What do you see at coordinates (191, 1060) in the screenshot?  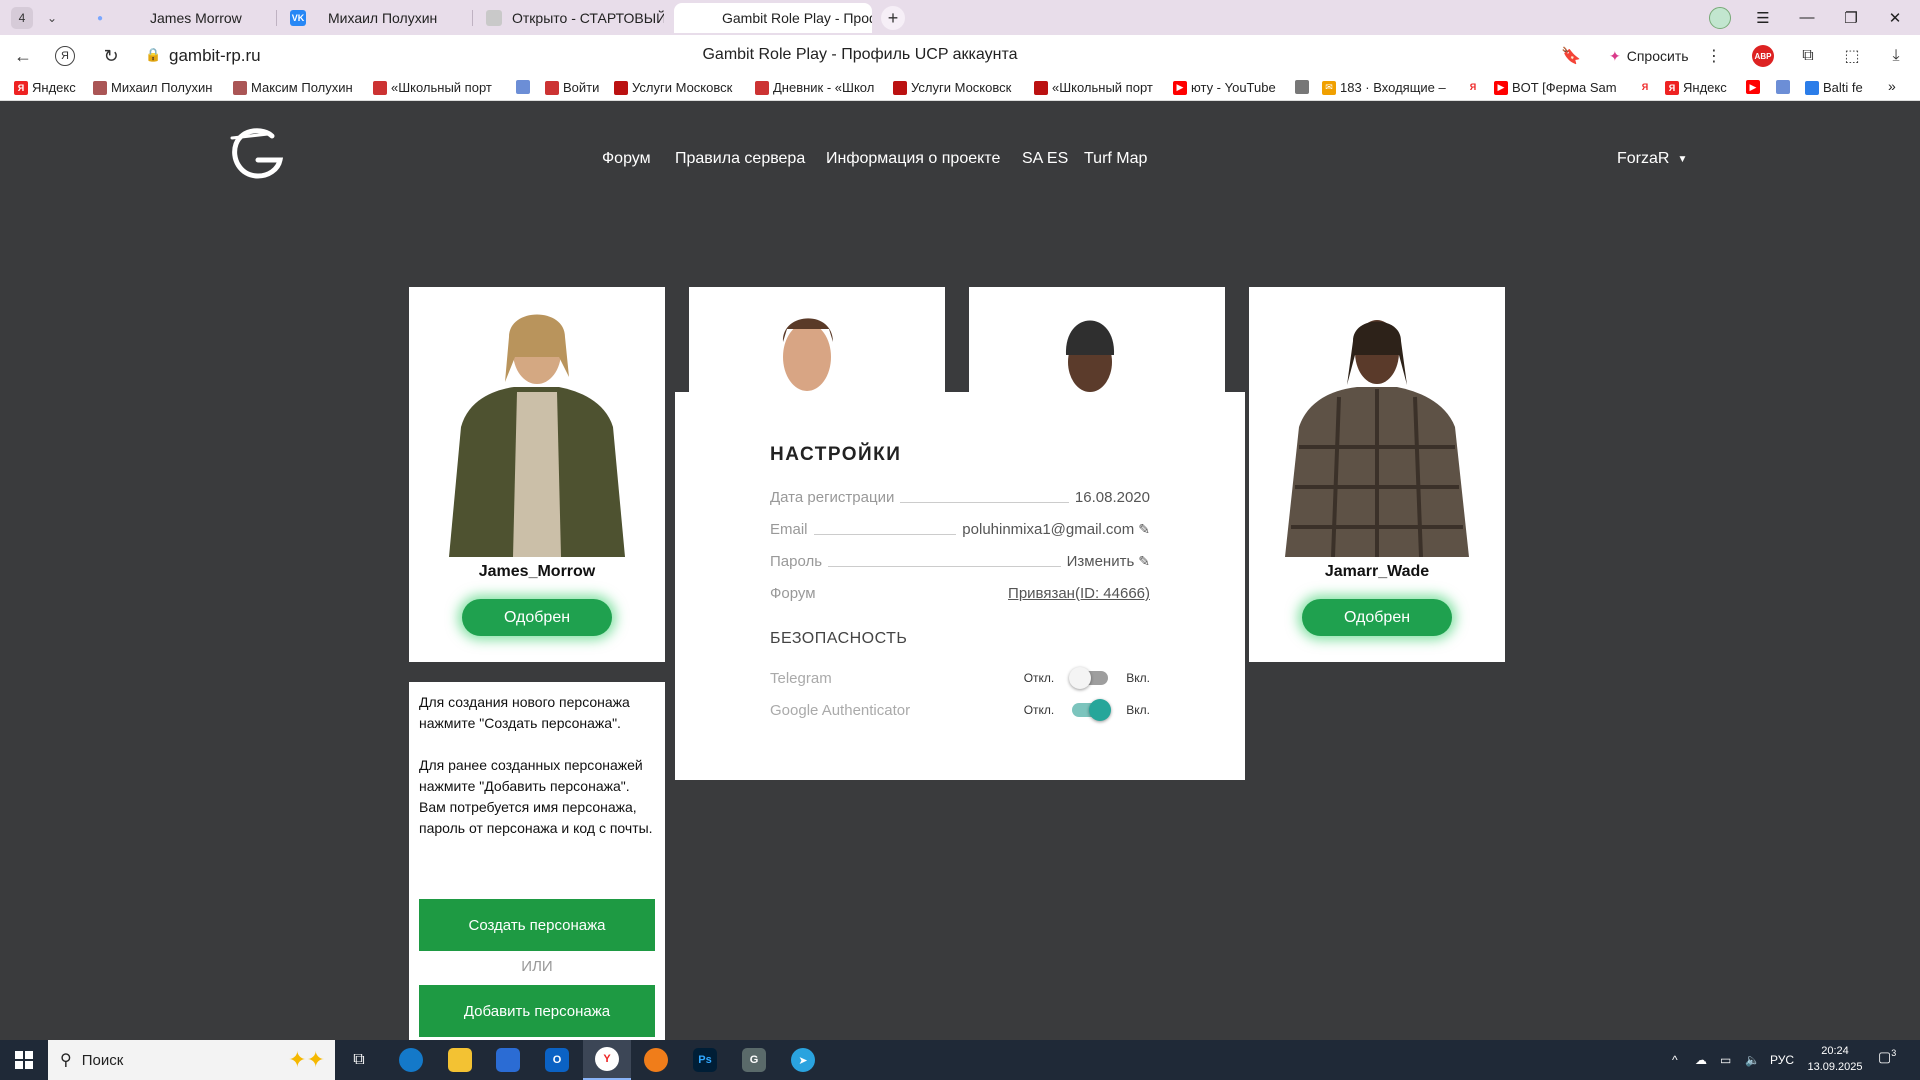 I see `taskbar-search: ⚲ Поиск ✦✦` at bounding box center [191, 1060].